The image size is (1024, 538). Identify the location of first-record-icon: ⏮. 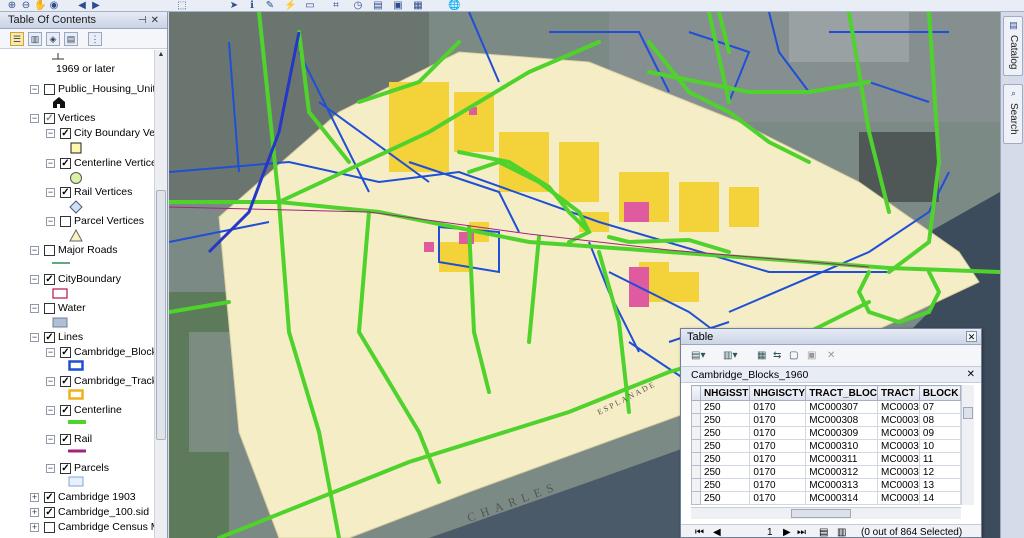
(699, 531).